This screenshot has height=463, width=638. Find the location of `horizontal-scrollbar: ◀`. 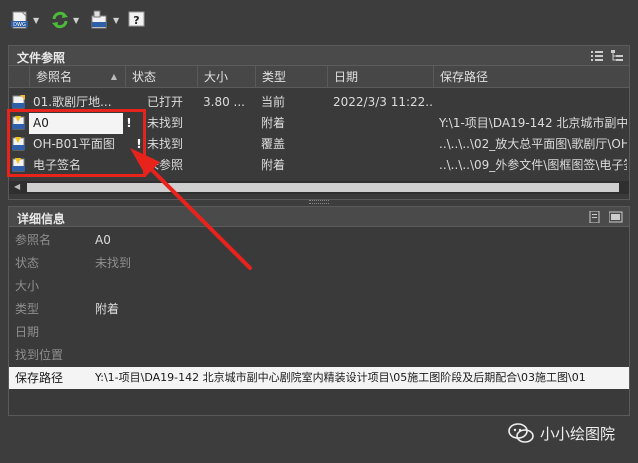

horizontal-scrollbar: ◀ is located at coordinates (319, 187).